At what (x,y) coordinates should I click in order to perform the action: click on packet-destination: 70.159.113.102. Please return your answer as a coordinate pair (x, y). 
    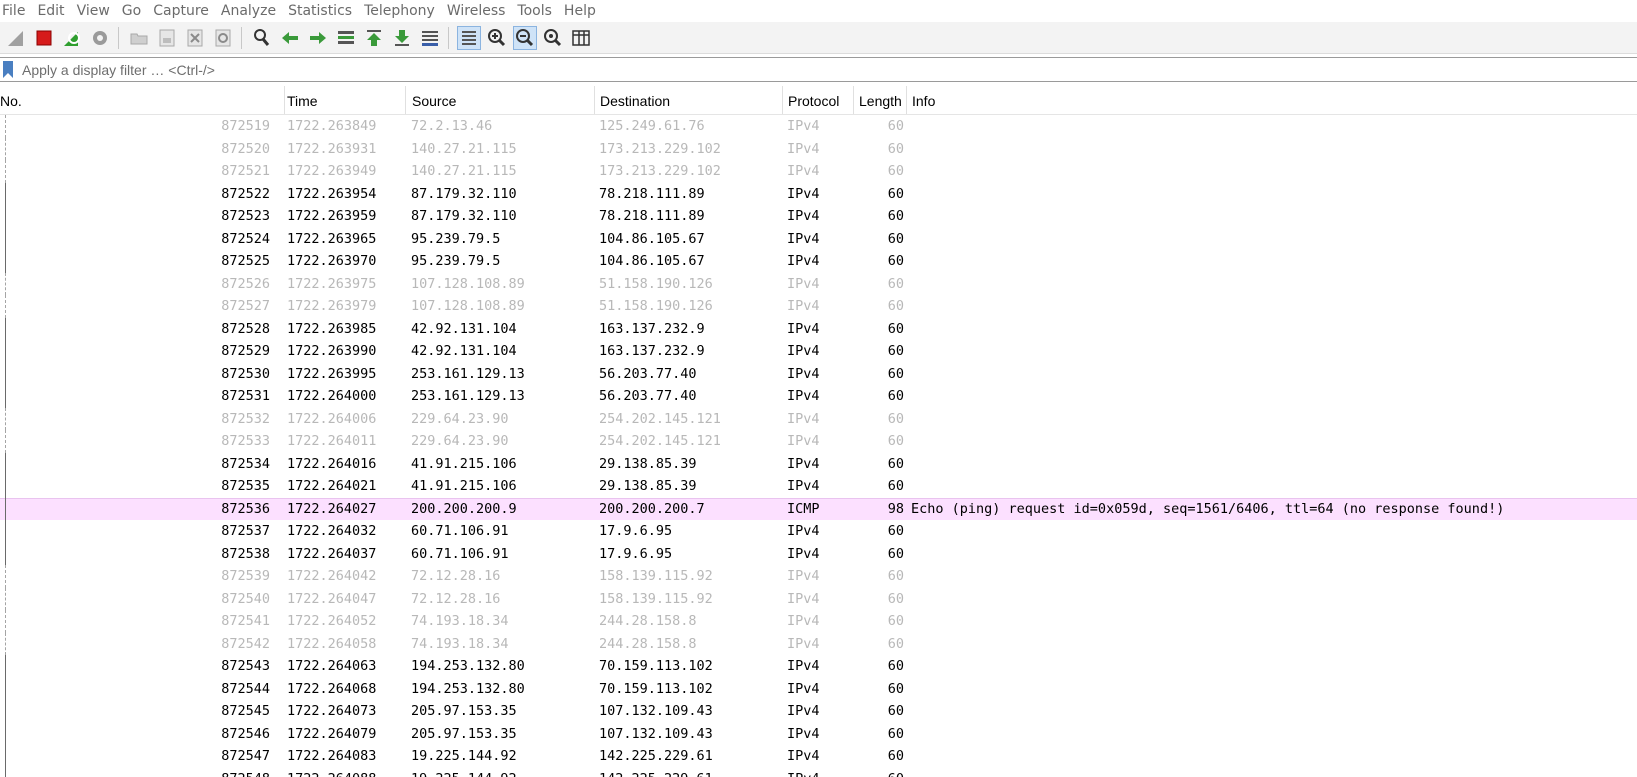
    Looking at the image, I should click on (656, 688).